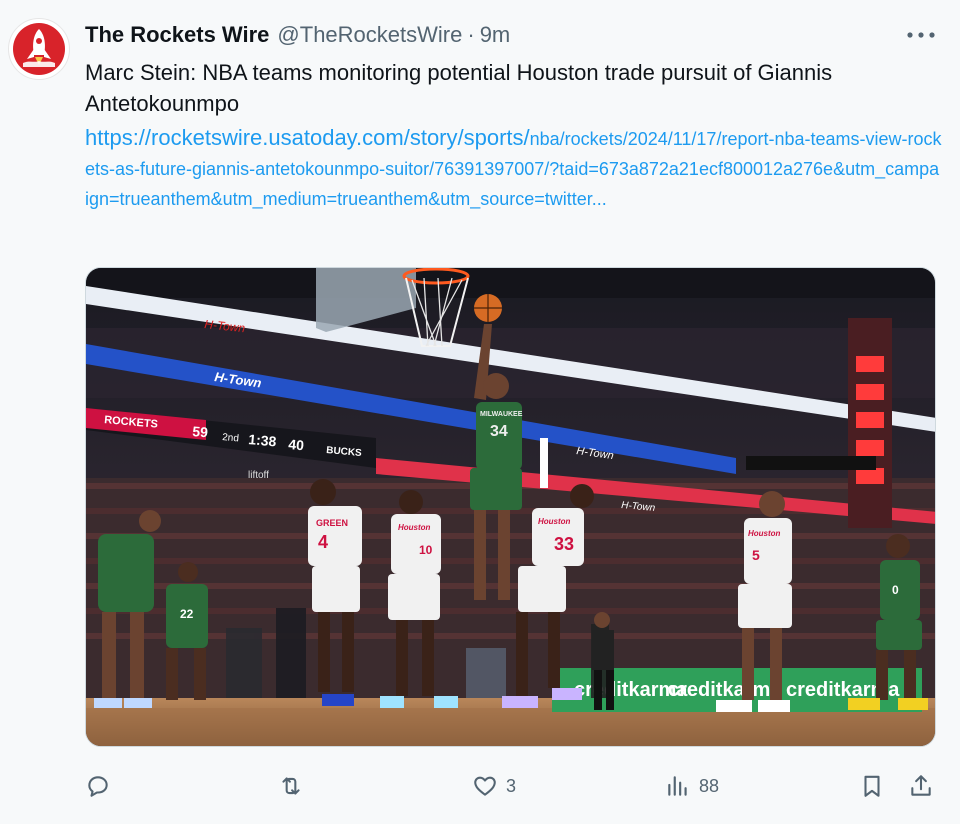 This screenshot has width=960, height=824. I want to click on bookmark-icon, so click(872, 786).